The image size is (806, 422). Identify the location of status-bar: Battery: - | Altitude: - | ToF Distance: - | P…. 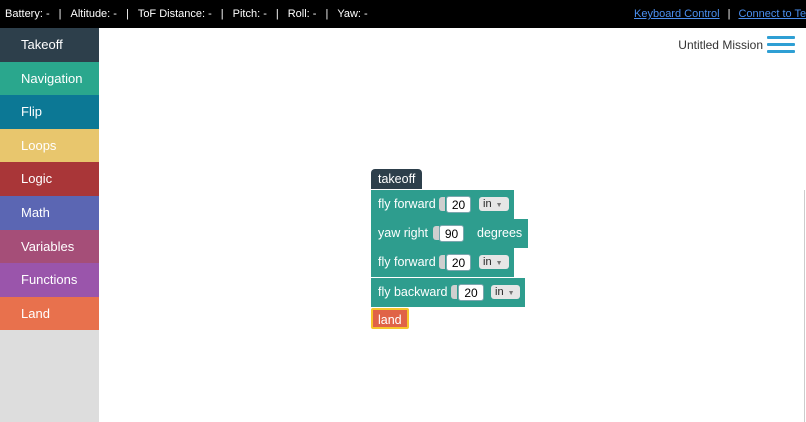
(403, 14).